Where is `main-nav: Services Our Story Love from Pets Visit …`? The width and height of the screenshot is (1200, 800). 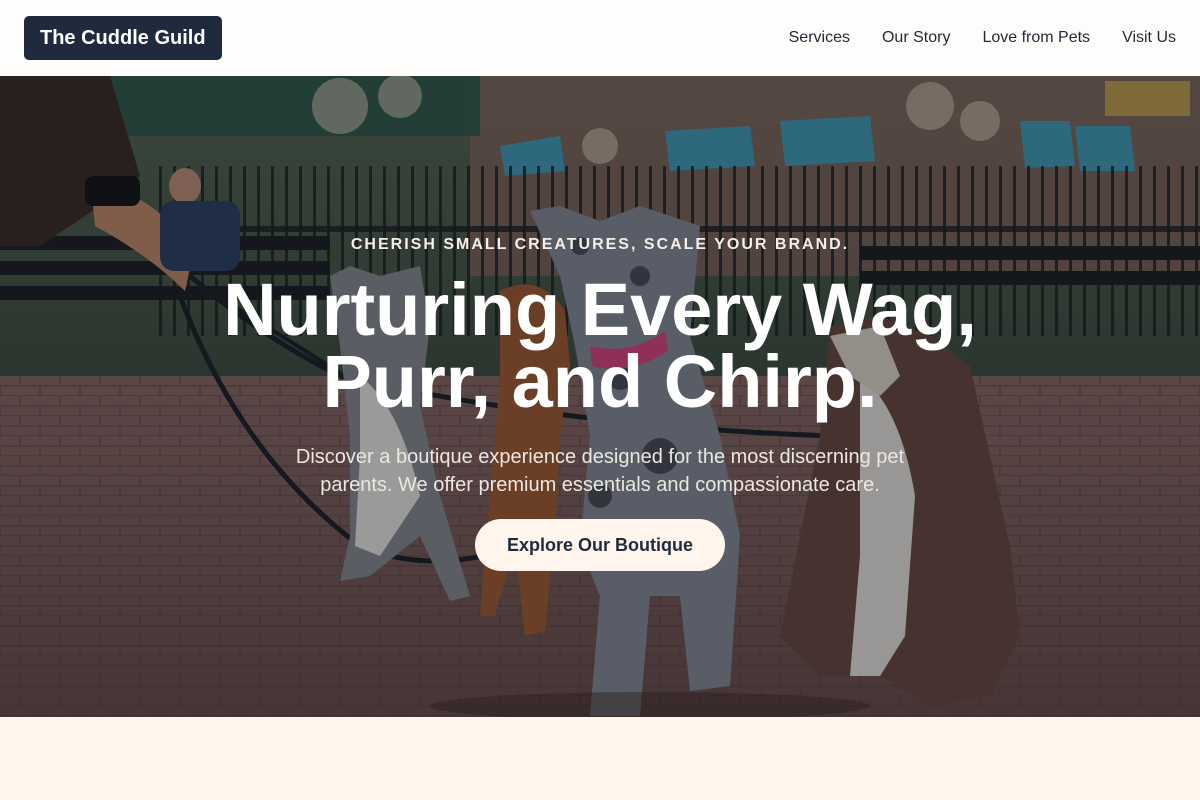
main-nav: Services Our Story Love from Pets Visit … is located at coordinates (982, 38).